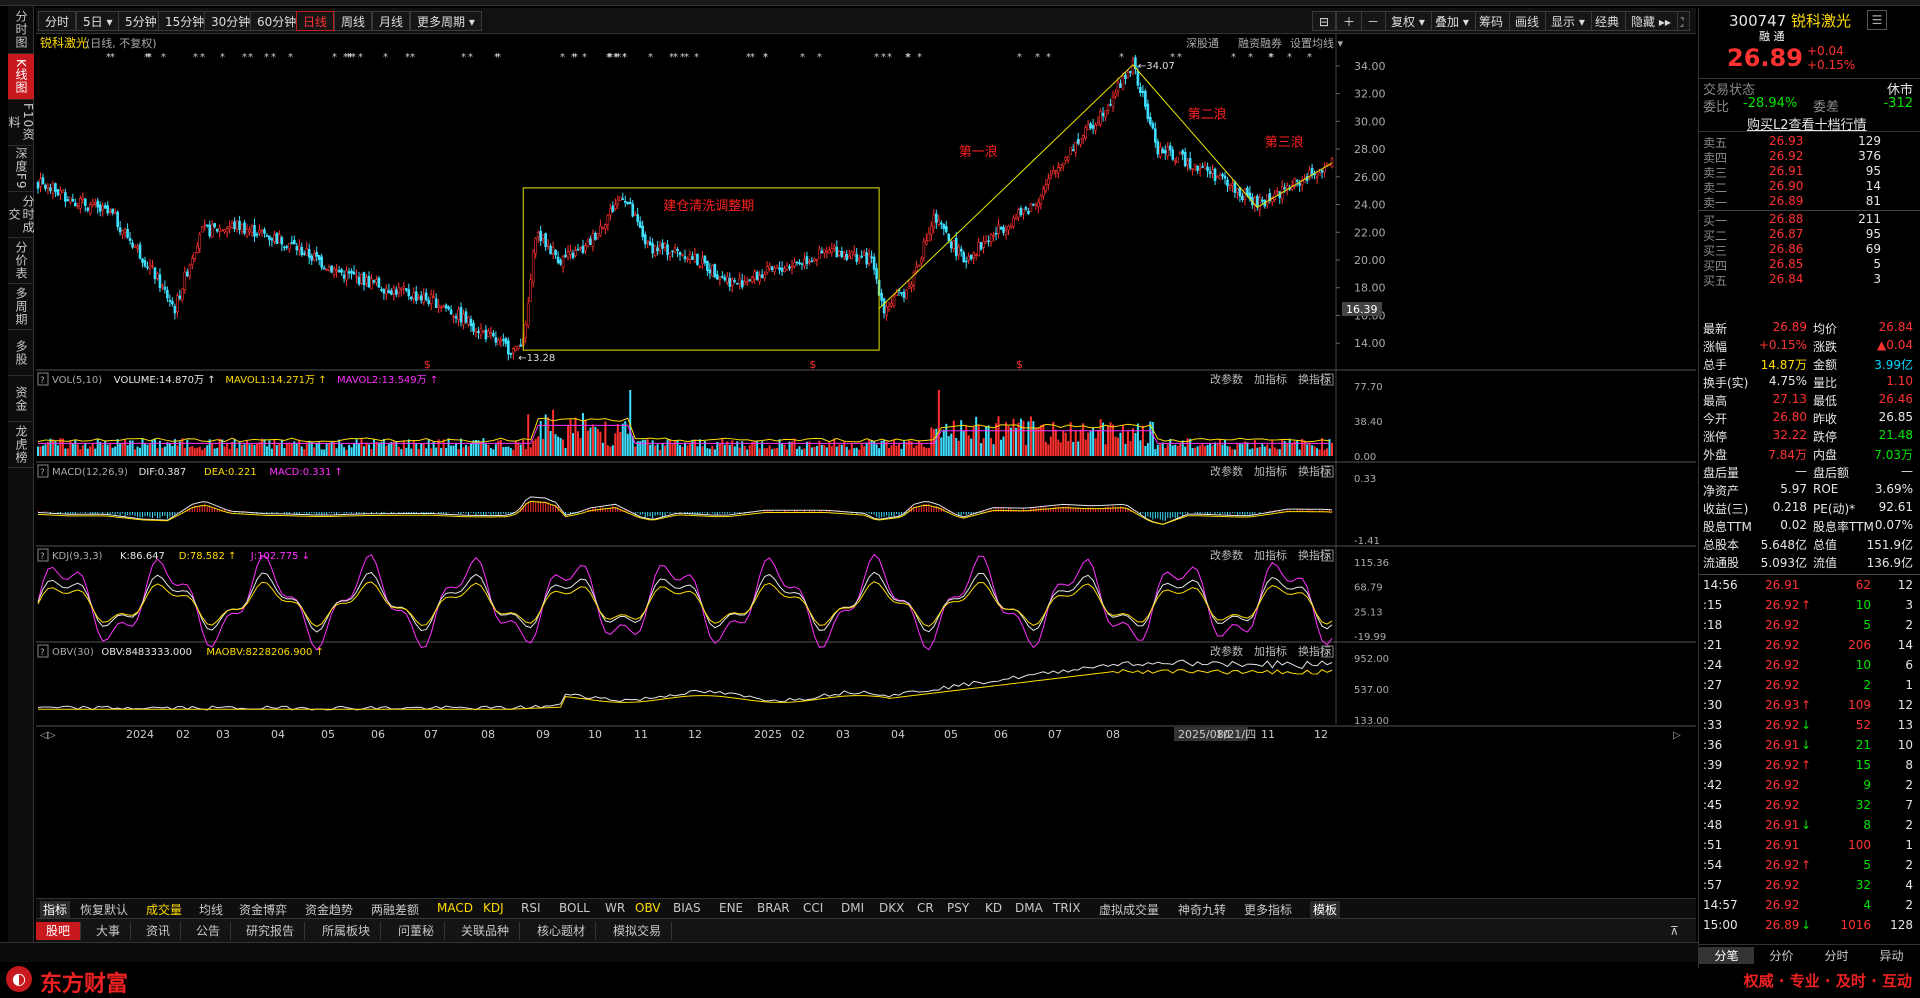 The width and height of the screenshot is (1920, 998). I want to click on indicator-tab-4: 资金博弈, so click(263, 909).